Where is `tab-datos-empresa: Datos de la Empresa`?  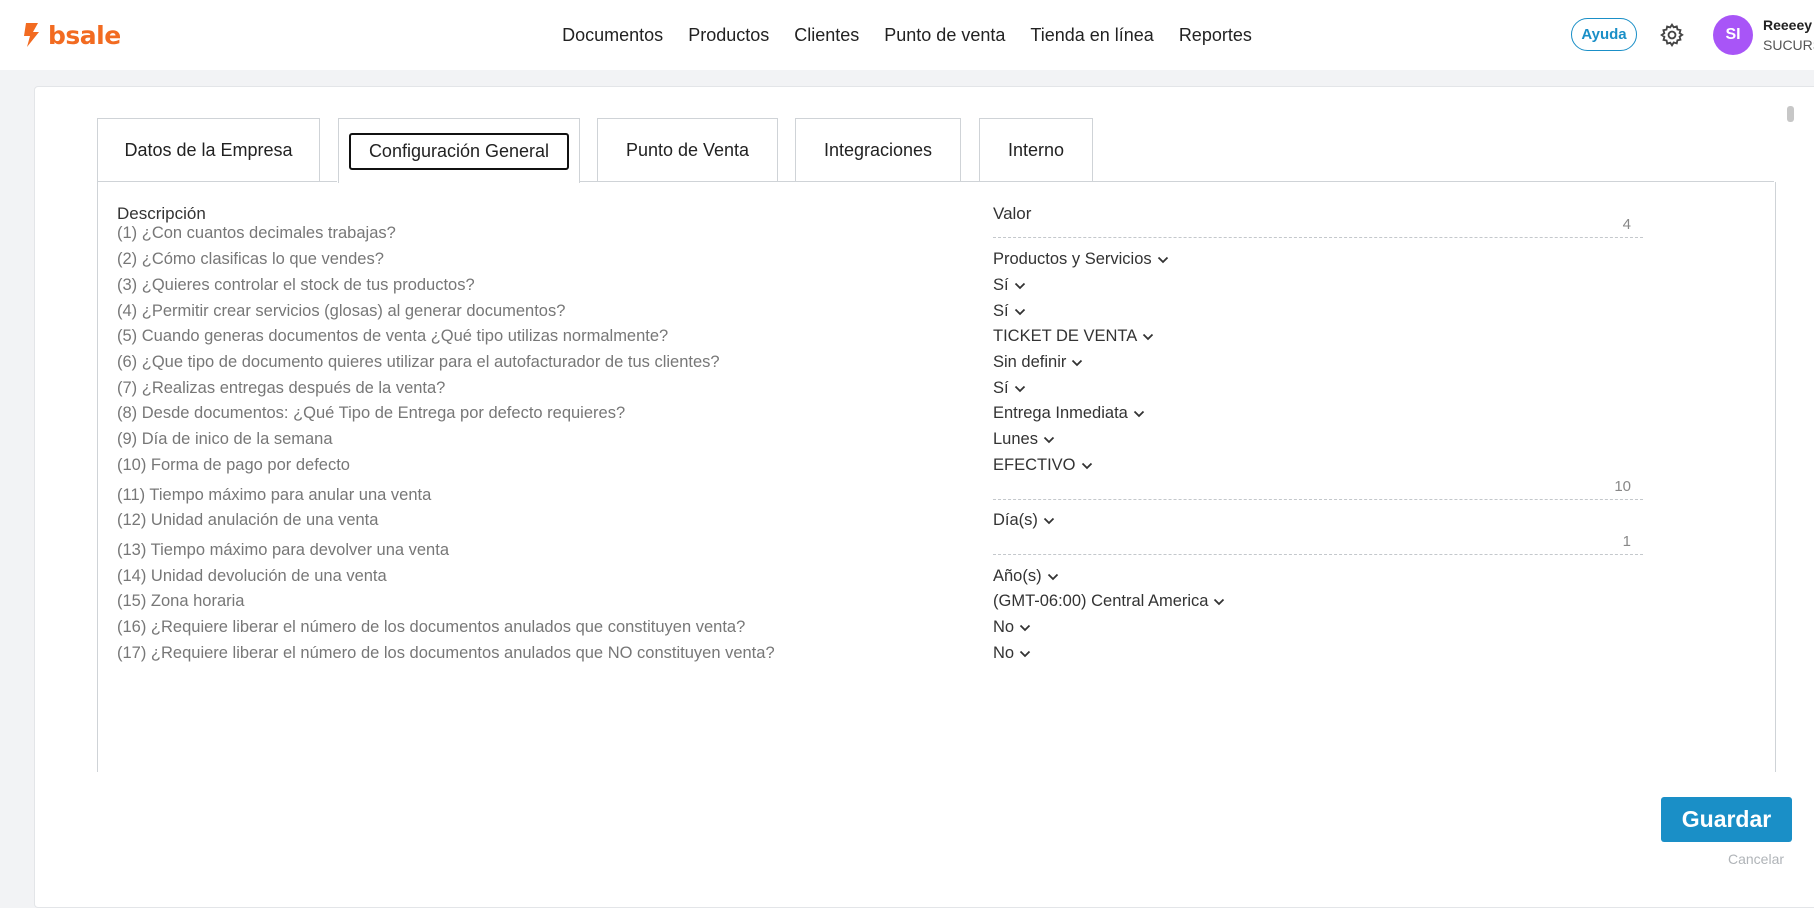
tab-datos-empresa: Datos de la Empresa is located at coordinates (208, 150).